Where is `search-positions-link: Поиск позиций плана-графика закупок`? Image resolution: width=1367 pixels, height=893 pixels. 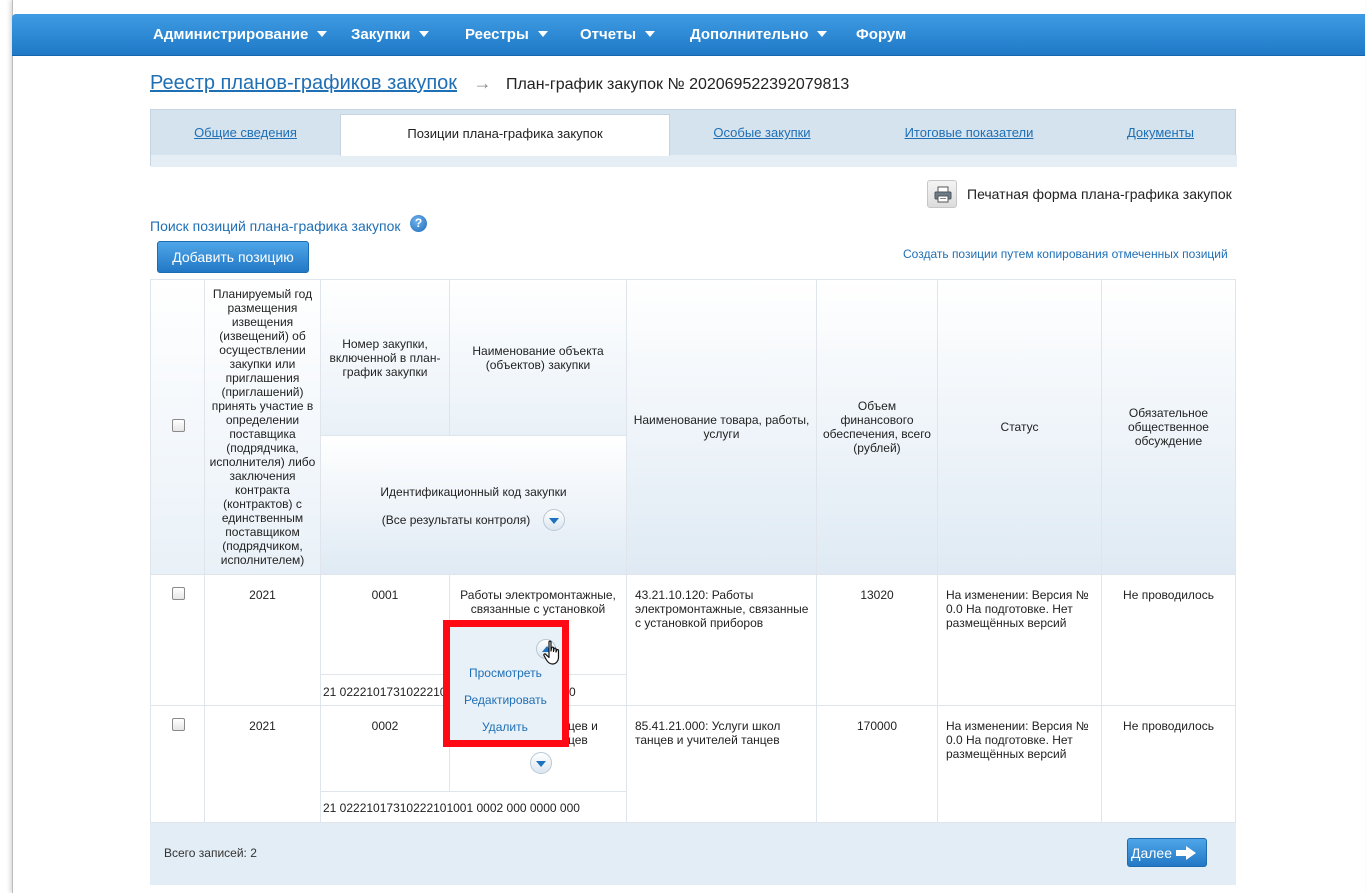
search-positions-link: Поиск позиций плана-графика закупок is located at coordinates (275, 226).